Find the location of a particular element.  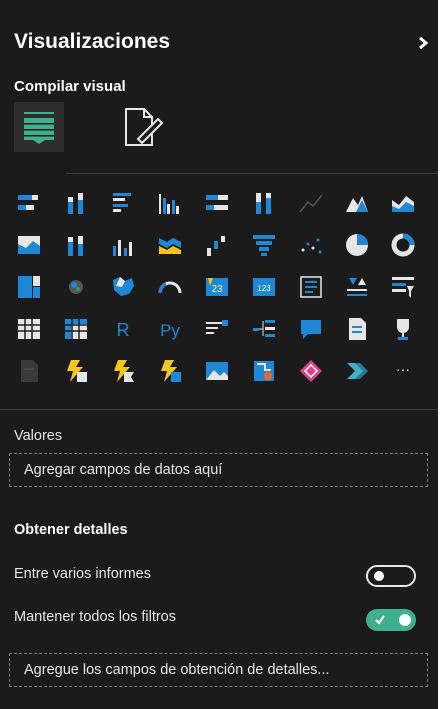

map-icon is located at coordinates (76, 287).